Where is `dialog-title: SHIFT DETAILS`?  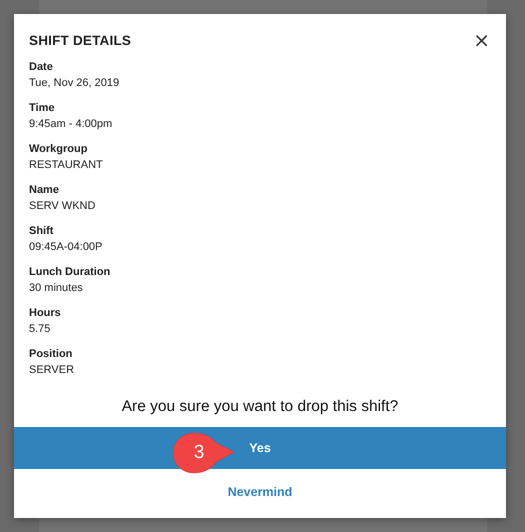
dialog-title: SHIFT DETAILS is located at coordinates (80, 40).